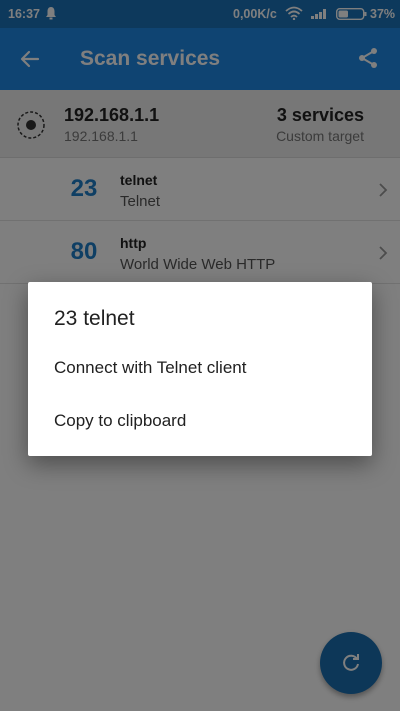  I want to click on copy-clipboard-option: Copy to clipboard, so click(200, 421).